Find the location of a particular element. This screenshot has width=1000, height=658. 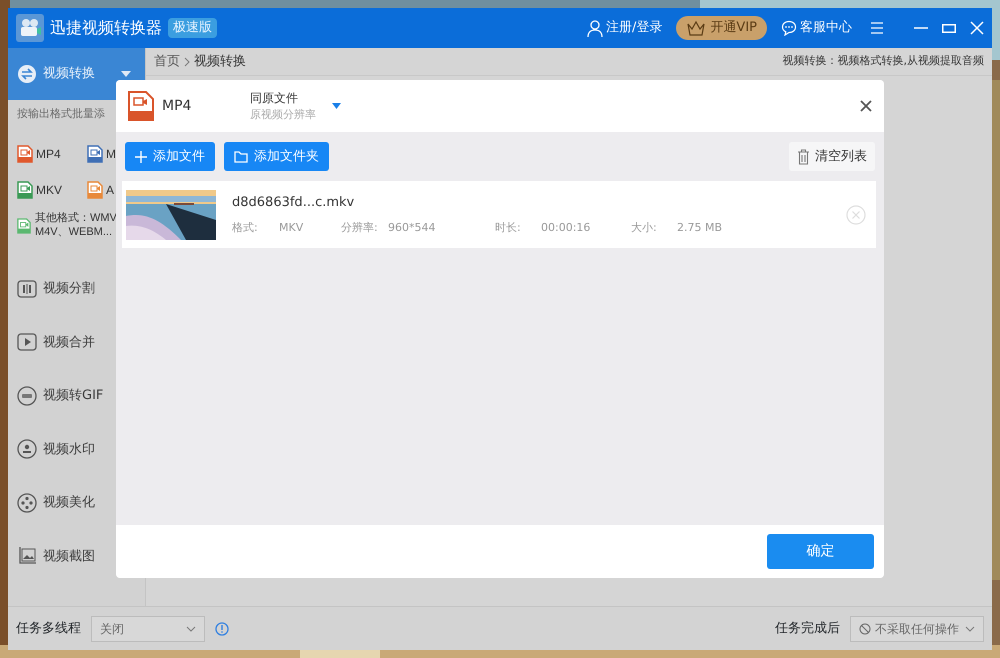

quality-select: 同原文件 原视频分辨率 is located at coordinates (295, 106).